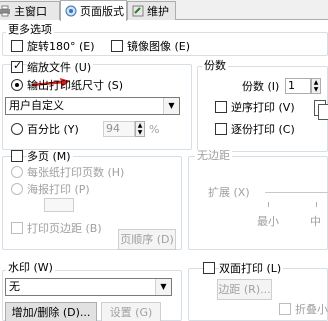 This screenshot has width=328, height=321. What do you see at coordinates (229, 192) in the screenshot?
I see `expand-label: 扩展 (X)` at bounding box center [229, 192].